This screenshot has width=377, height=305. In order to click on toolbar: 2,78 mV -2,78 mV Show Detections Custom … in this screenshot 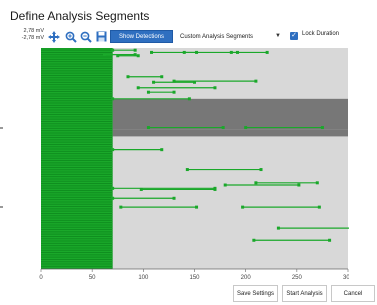, I will do `click(188, 37)`.